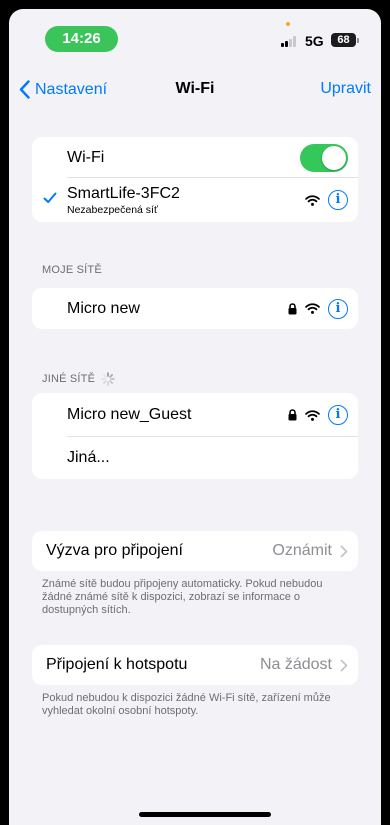 The width and height of the screenshot is (390, 825). I want to click on network-row: Micro new_Guest i, so click(195, 415).